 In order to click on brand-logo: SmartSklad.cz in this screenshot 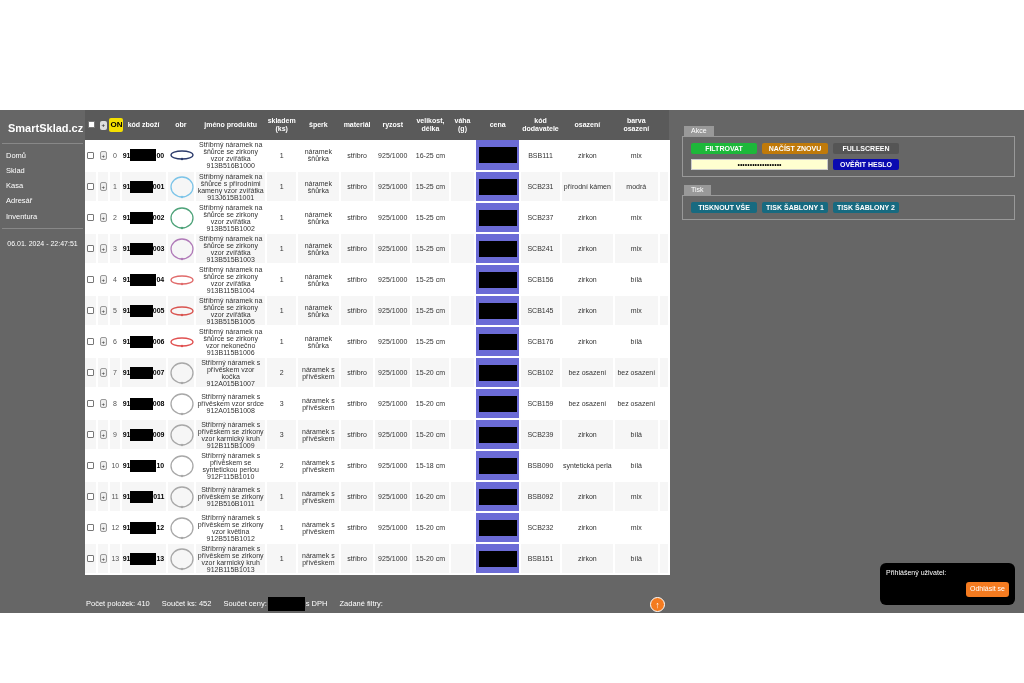, I will do `click(42, 127)`.